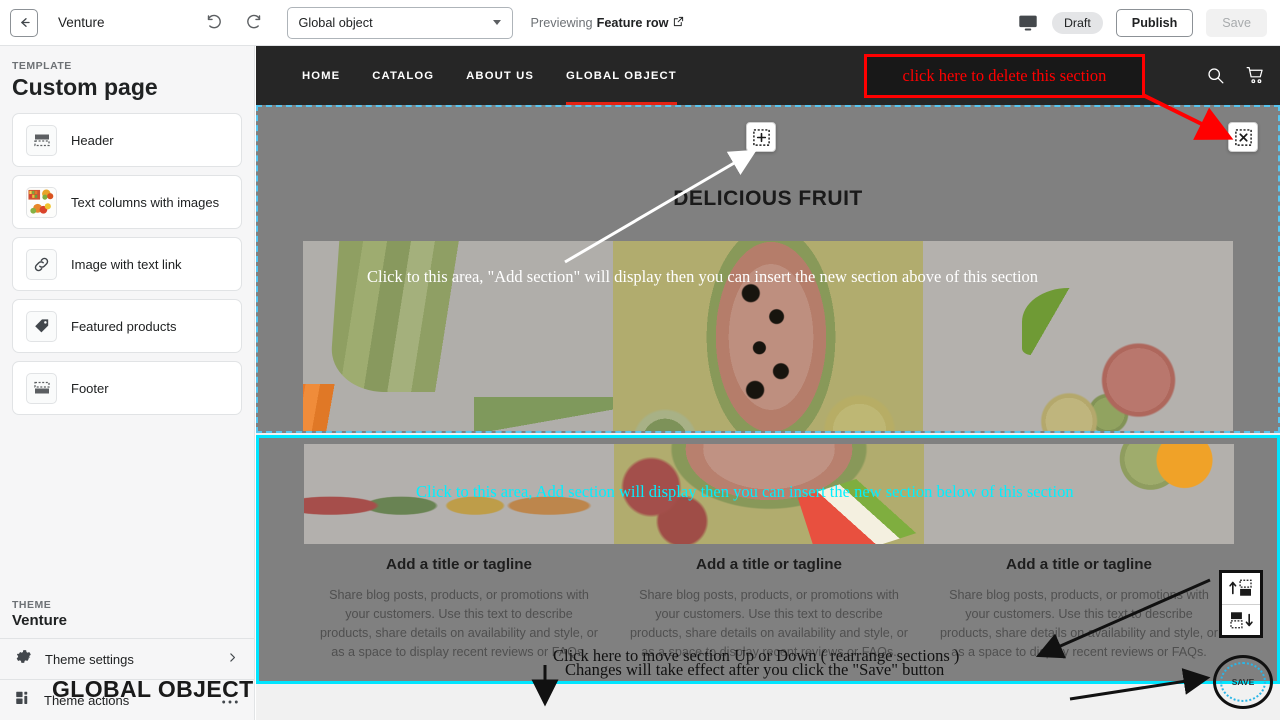 The width and height of the screenshot is (1280, 720). I want to click on previewing-label: Previewing Feature row, so click(607, 23).